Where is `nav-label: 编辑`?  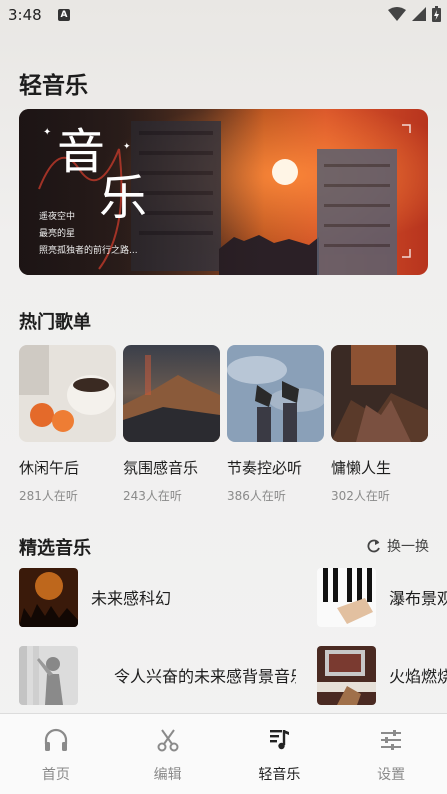
nav-label: 编辑 is located at coordinates (167, 775).